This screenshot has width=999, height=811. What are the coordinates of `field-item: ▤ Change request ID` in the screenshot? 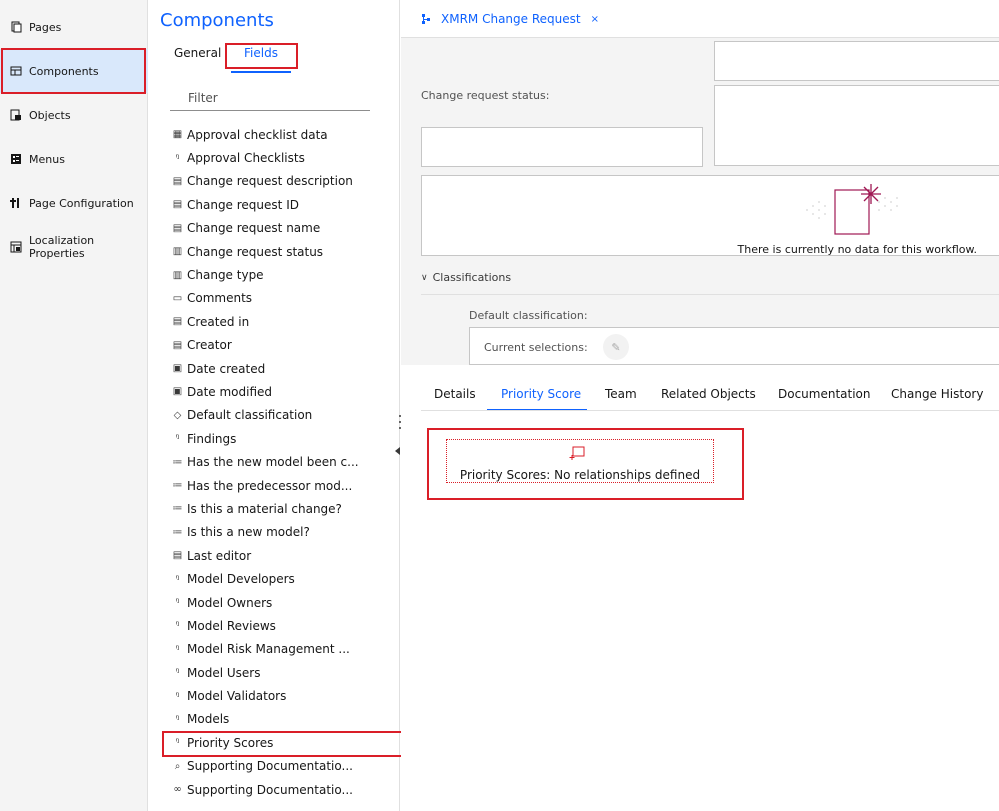 It's located at (282, 204).